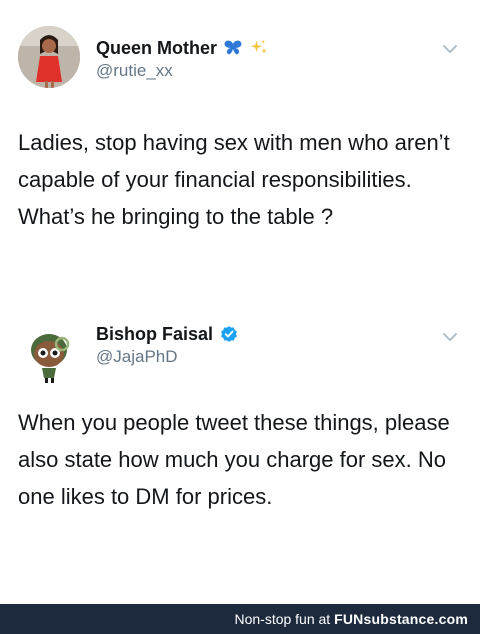 Image resolution: width=480 pixels, height=634 pixels. I want to click on watermark: Non-stop fun at FUNsubstance.com, so click(351, 619).